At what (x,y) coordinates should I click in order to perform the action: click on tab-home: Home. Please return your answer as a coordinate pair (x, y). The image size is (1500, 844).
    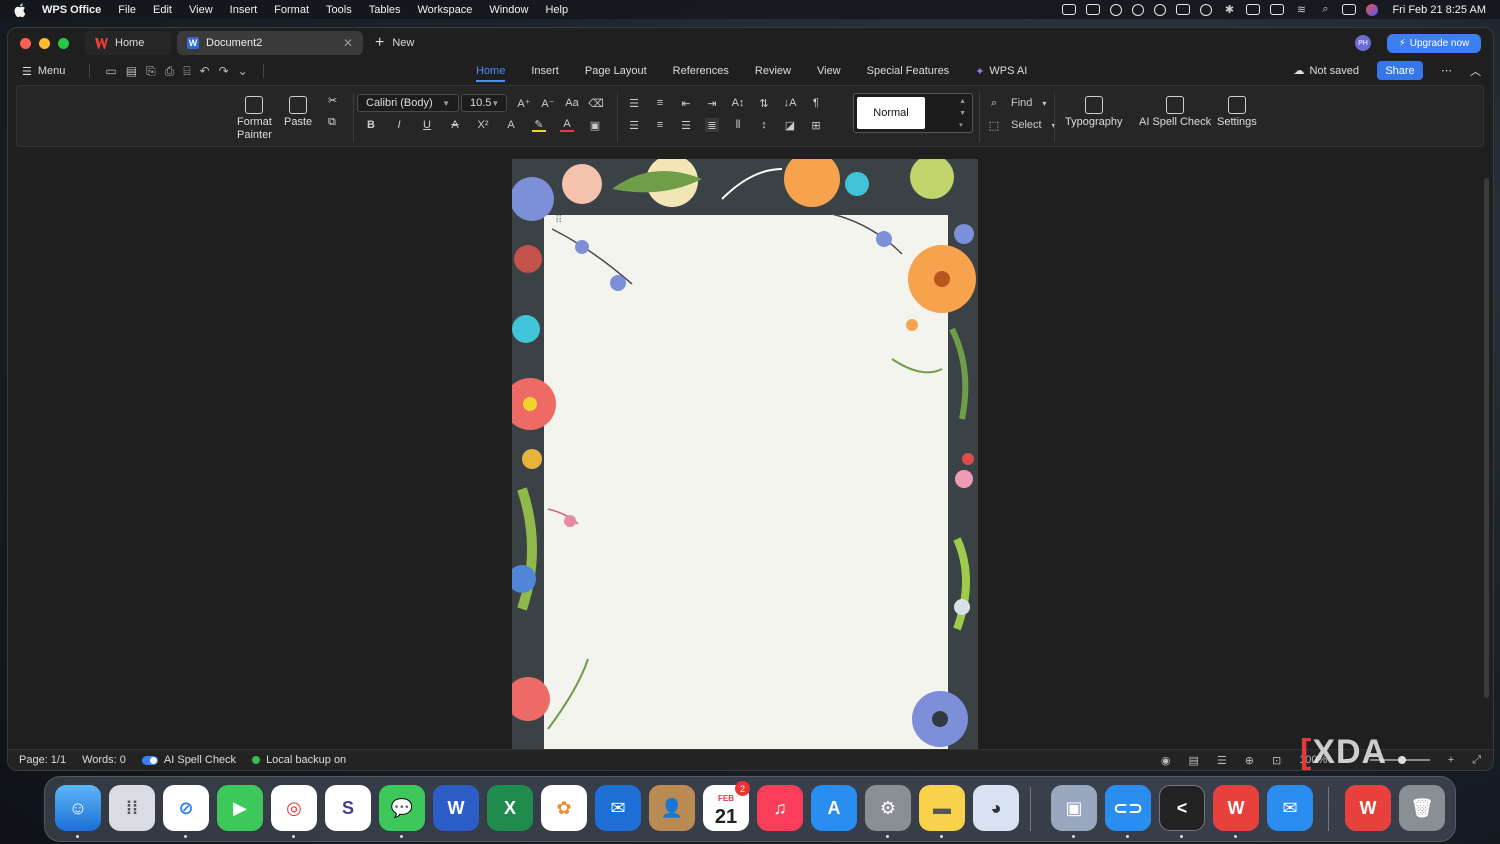
    Looking at the image, I should click on (128, 43).